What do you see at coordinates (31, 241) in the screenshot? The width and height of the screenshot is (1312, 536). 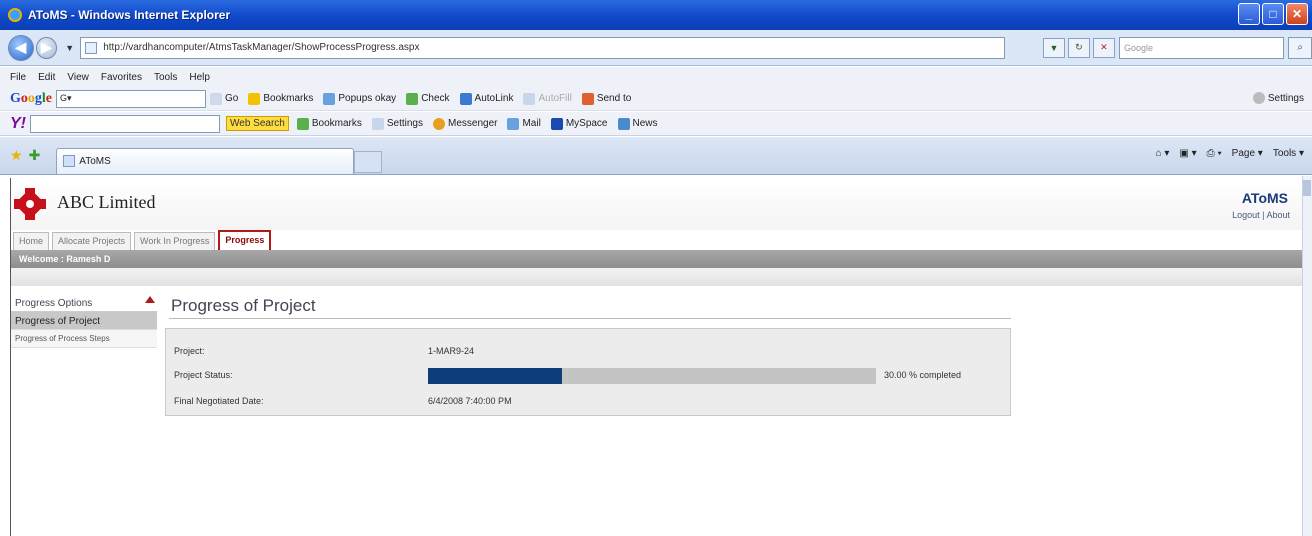 I see `tab-home: Home` at bounding box center [31, 241].